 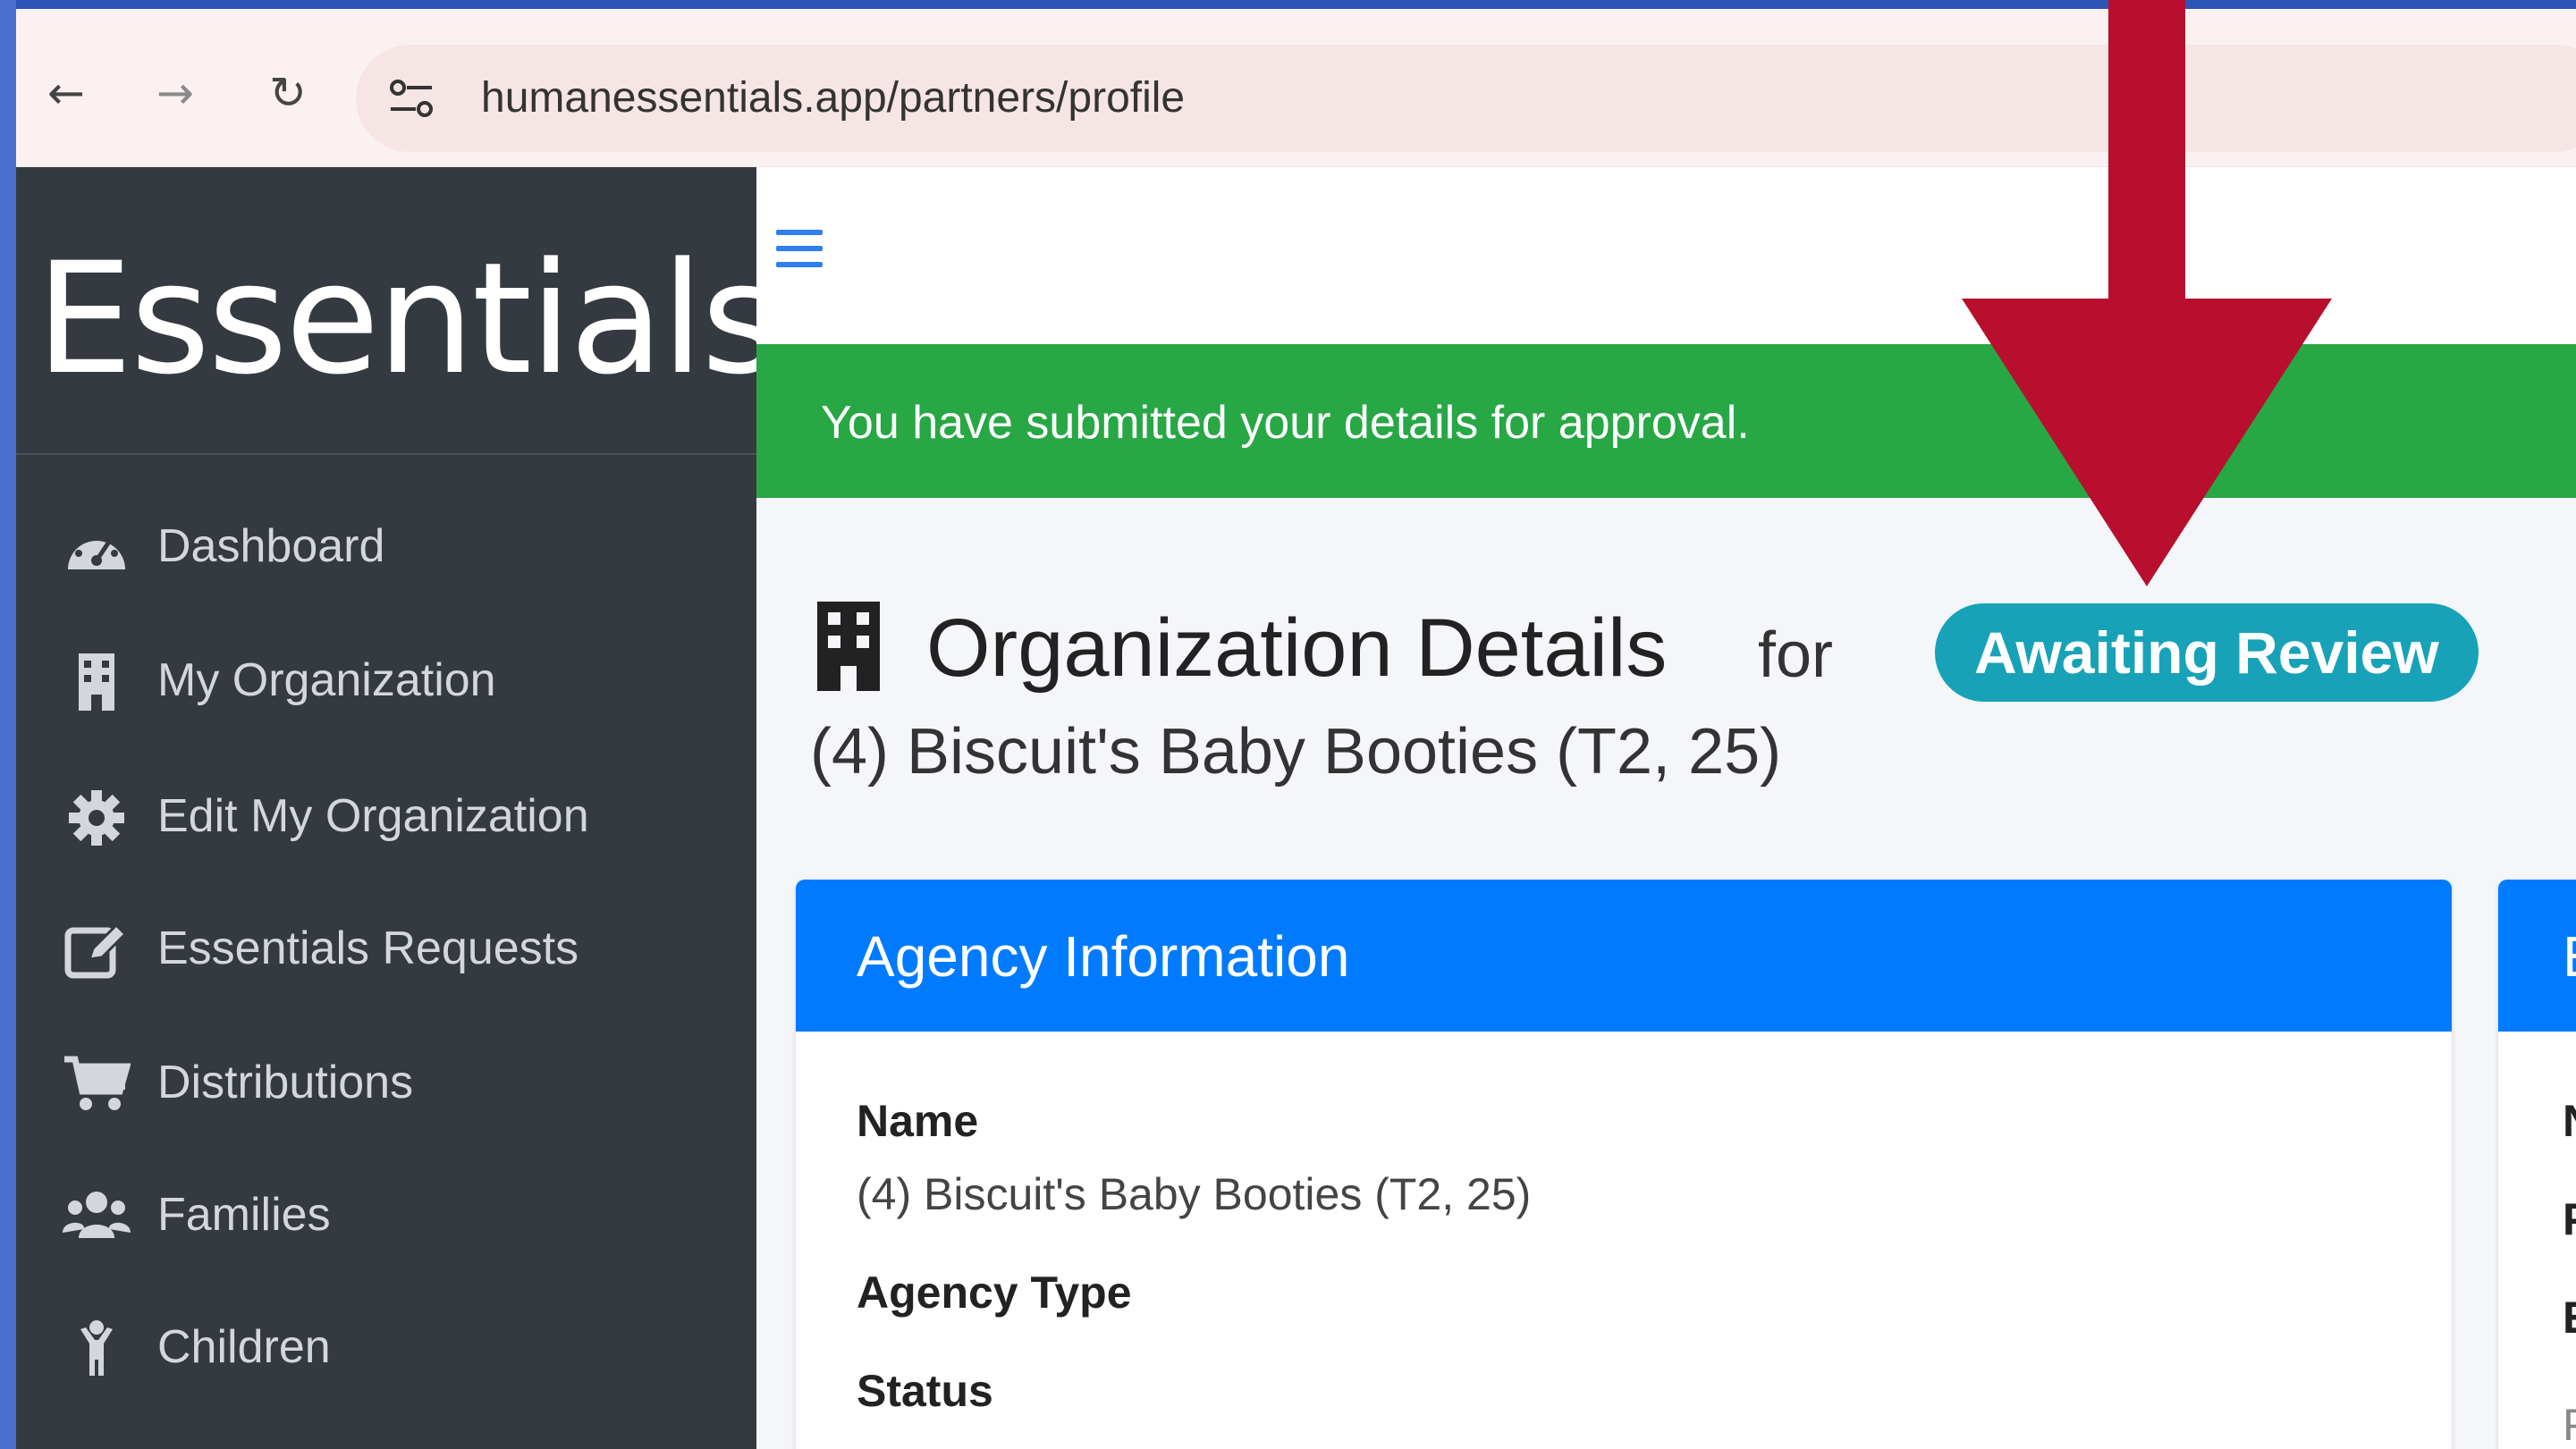 I want to click on card-header: Agency Information, so click(x=1624, y=956).